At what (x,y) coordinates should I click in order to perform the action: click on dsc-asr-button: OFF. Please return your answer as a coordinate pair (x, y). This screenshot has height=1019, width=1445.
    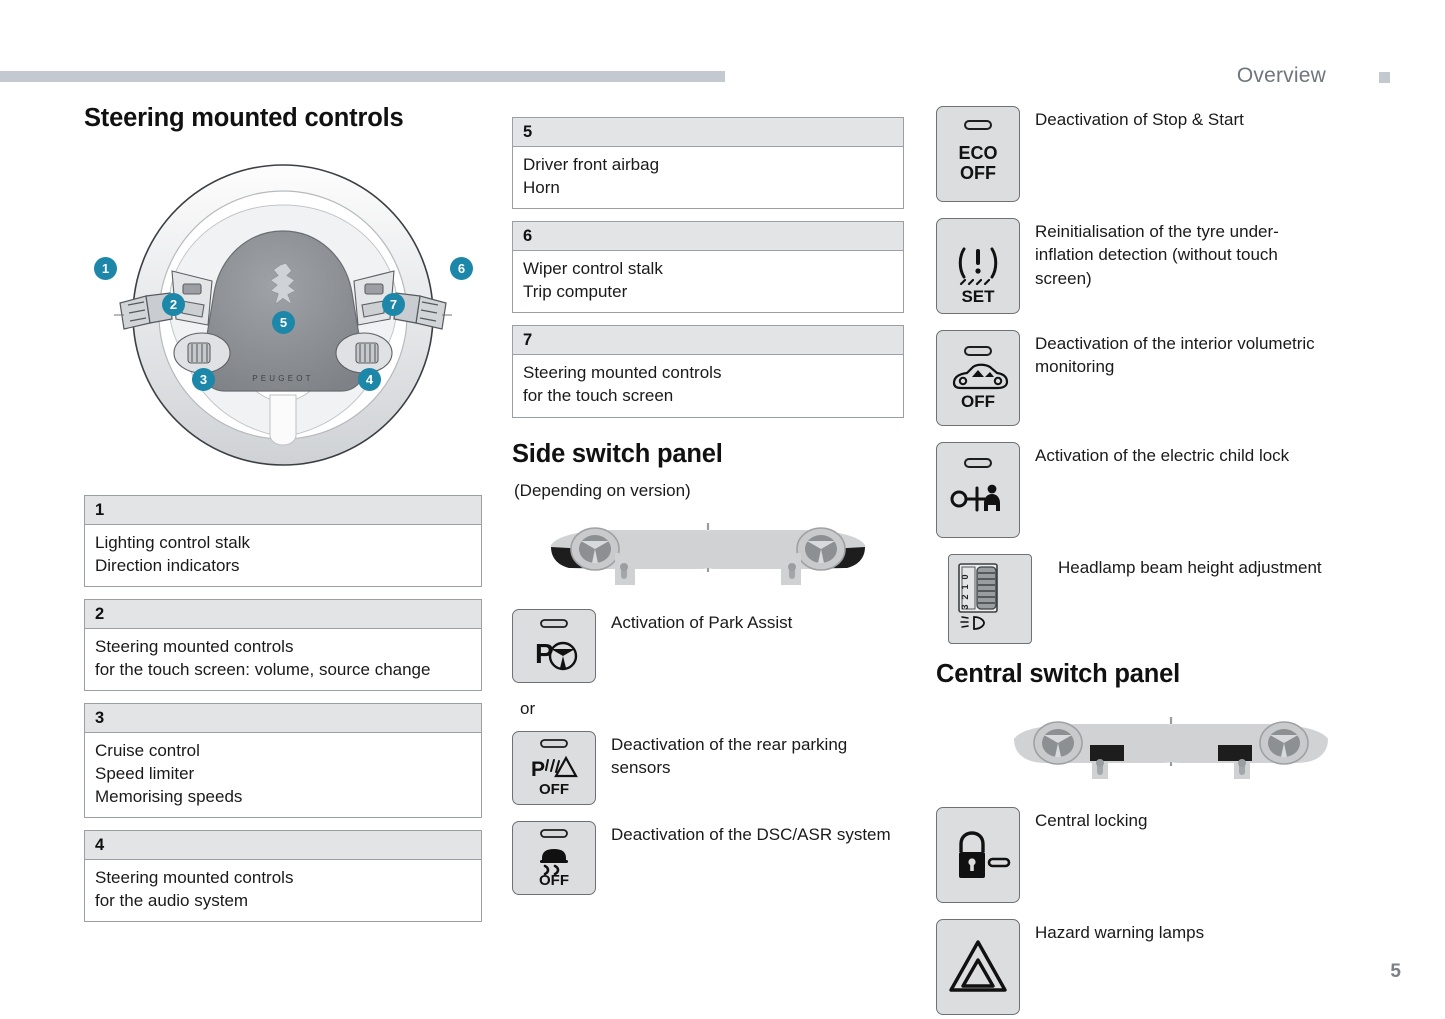
    Looking at the image, I should click on (554, 857).